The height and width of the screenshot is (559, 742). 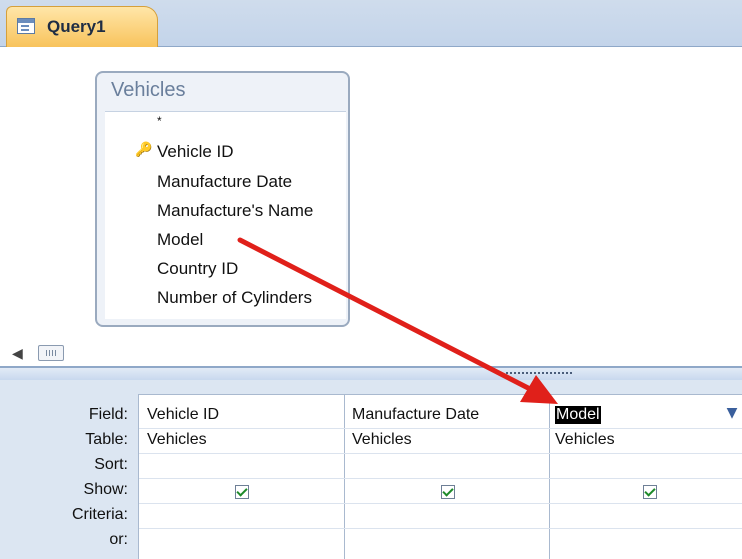 I want to click on scroll-thumb, so click(x=51, y=353).